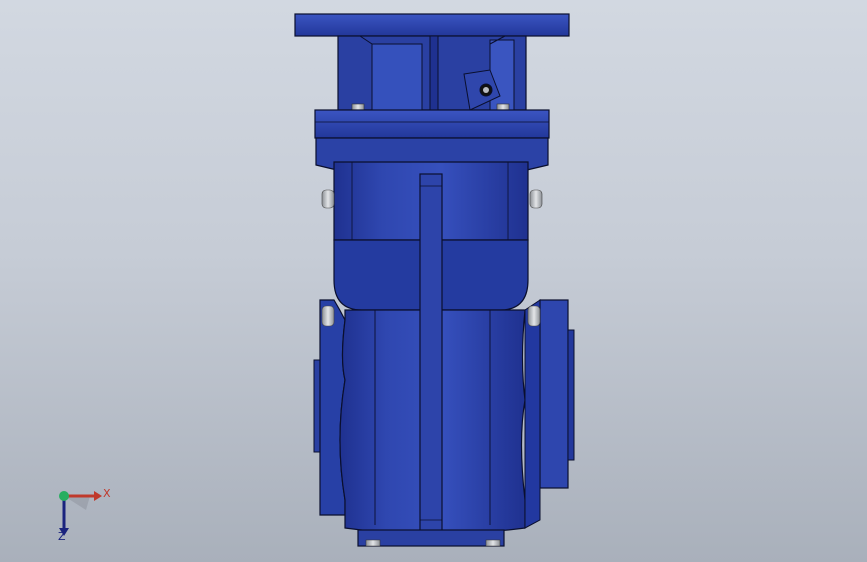 The height and width of the screenshot is (562, 867). Describe the element at coordinates (432, 73) in the screenshot. I see `motor-adapter` at that location.